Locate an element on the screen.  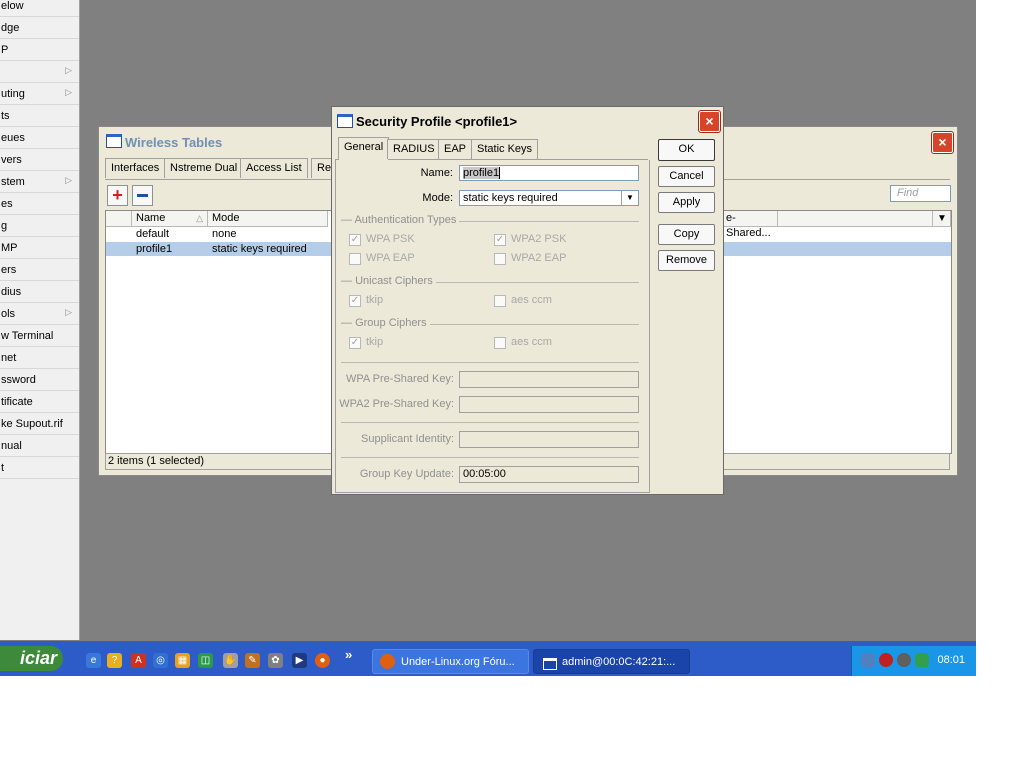
sidebar-item-label: nual is located at coordinates (11, 446).